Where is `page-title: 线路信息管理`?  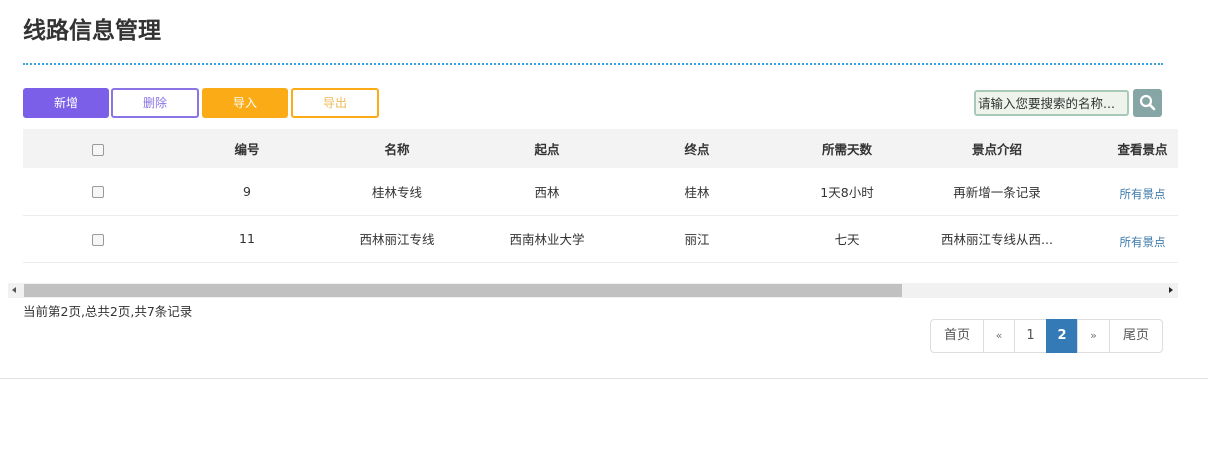
page-title: 线路信息管理 is located at coordinates (92, 31).